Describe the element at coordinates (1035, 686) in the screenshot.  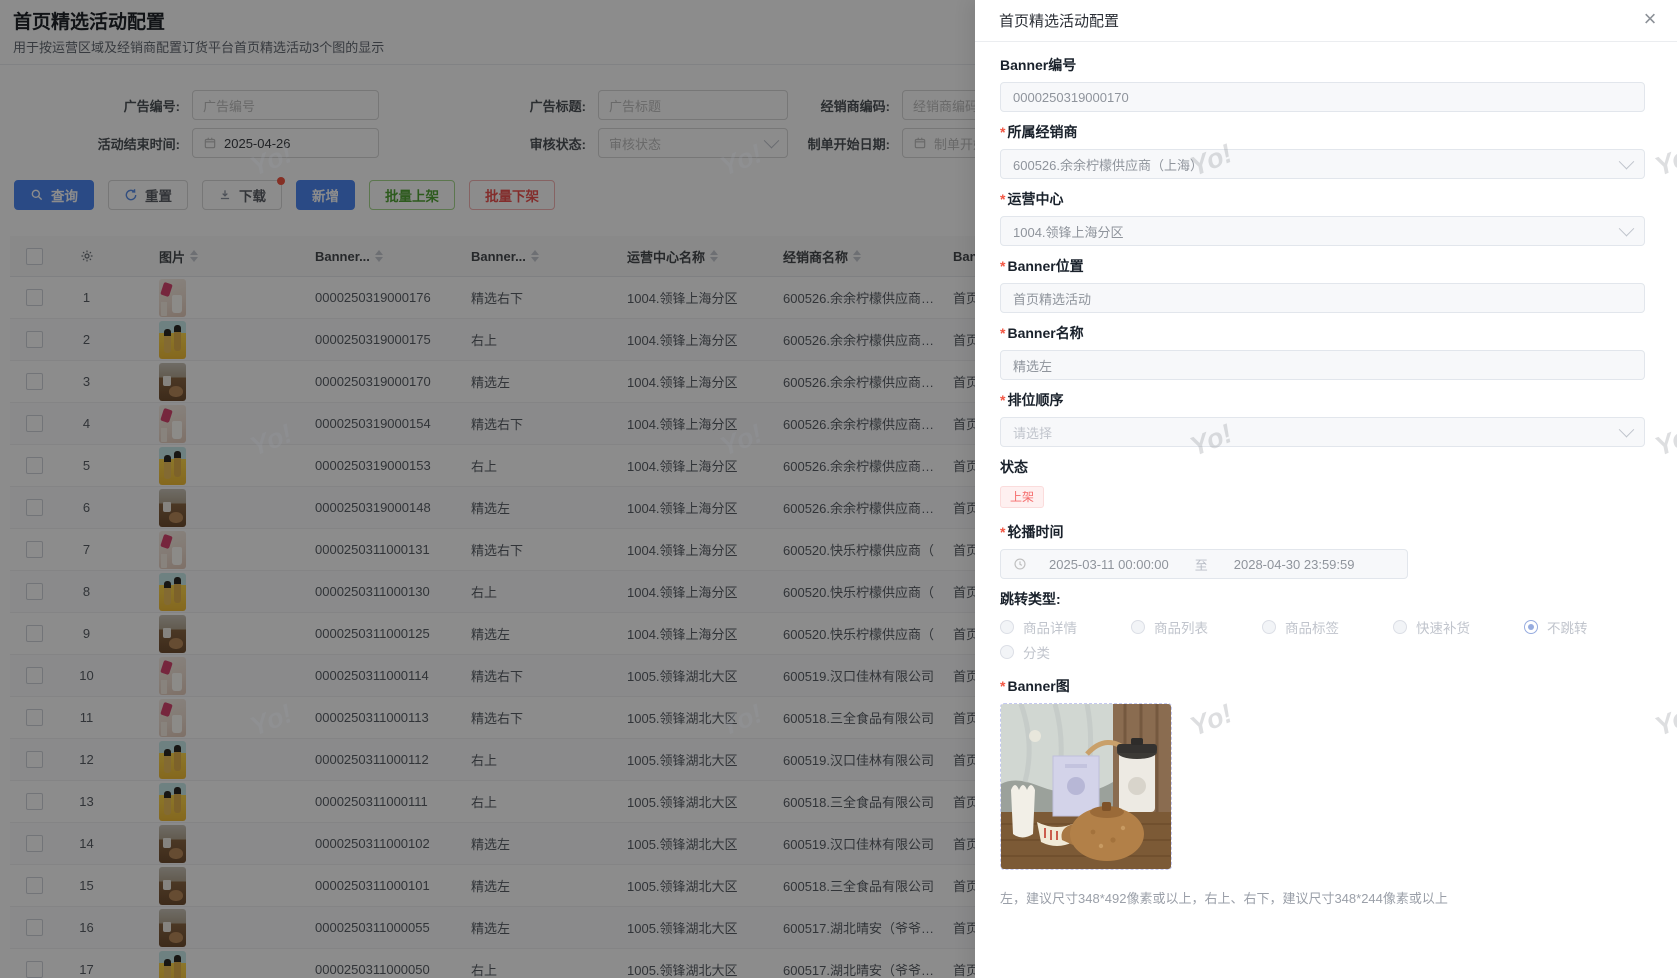
I see `banner-image-label: * Banner图` at that location.